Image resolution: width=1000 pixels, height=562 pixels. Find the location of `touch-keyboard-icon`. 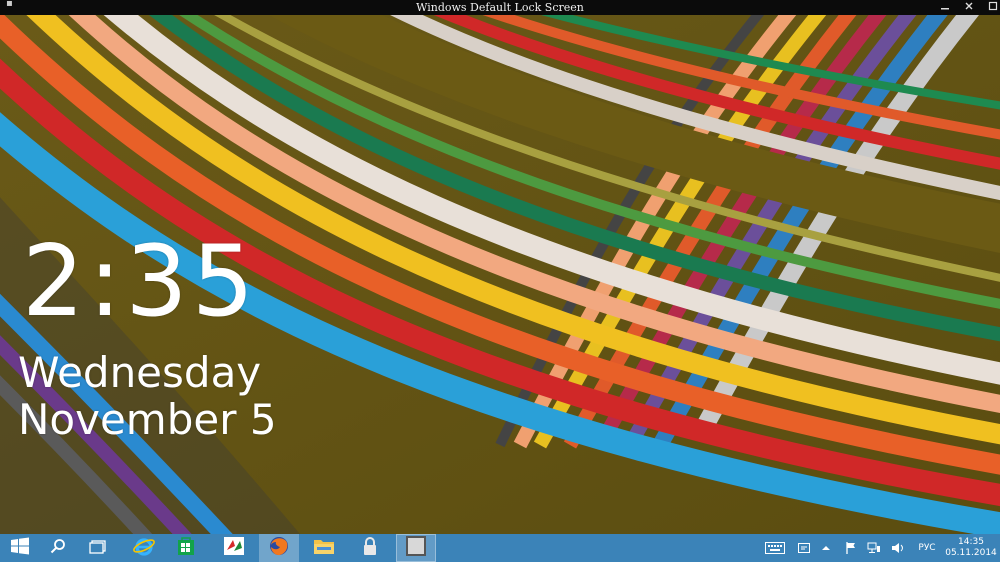

touch-keyboard-icon is located at coordinates (775, 548).